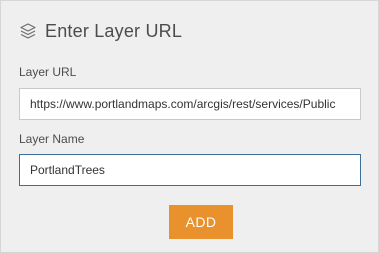  What do you see at coordinates (52, 139) in the screenshot?
I see `layer-name-label: Layer Name` at bounding box center [52, 139].